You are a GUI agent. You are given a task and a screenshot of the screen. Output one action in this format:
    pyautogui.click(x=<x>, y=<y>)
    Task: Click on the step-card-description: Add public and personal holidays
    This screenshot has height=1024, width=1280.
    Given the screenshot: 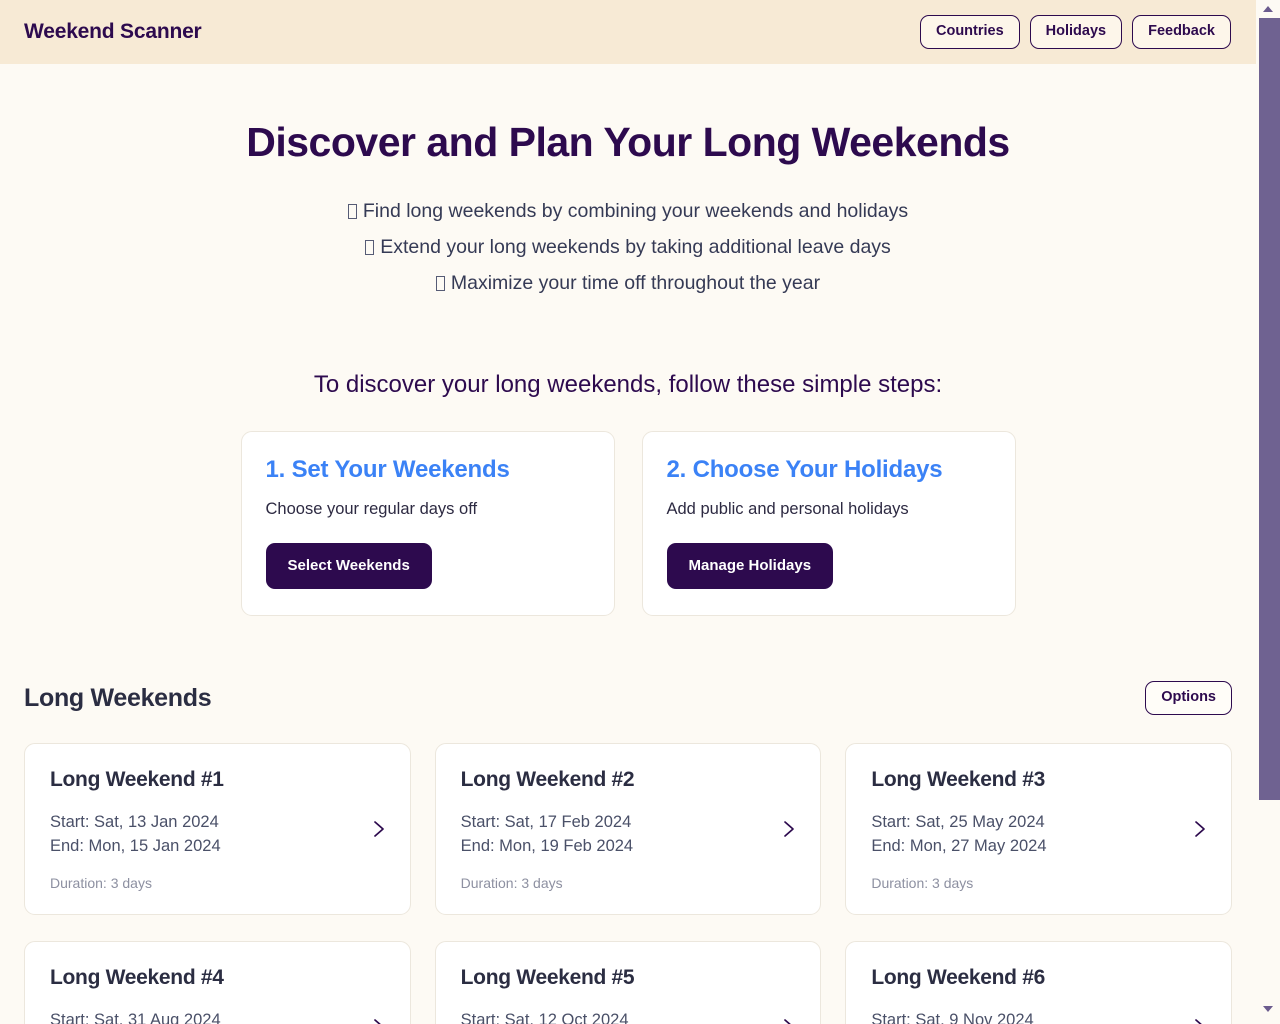 What is the action you would take?
    pyautogui.click(x=787, y=508)
    